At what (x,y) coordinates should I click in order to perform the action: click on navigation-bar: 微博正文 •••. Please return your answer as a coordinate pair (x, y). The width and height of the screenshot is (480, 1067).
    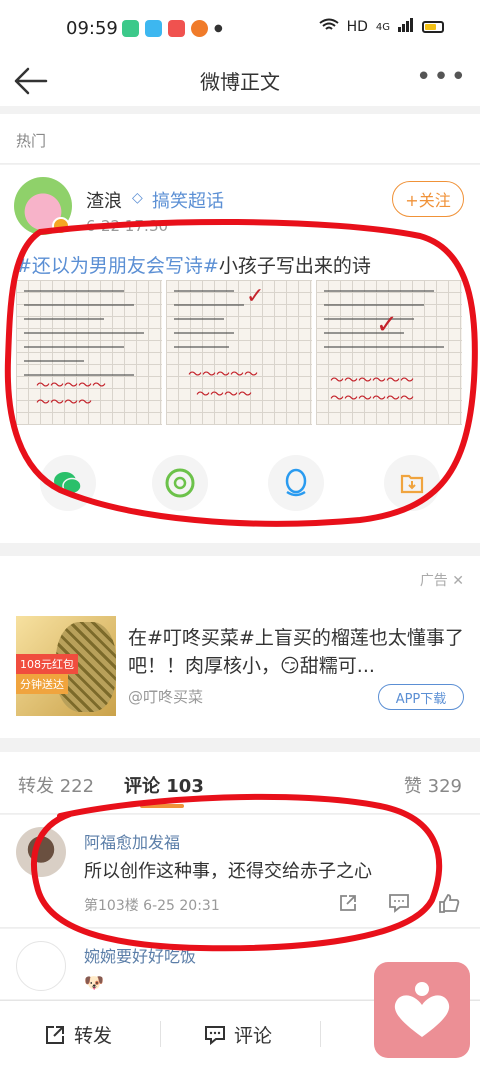
    Looking at the image, I should click on (240, 81).